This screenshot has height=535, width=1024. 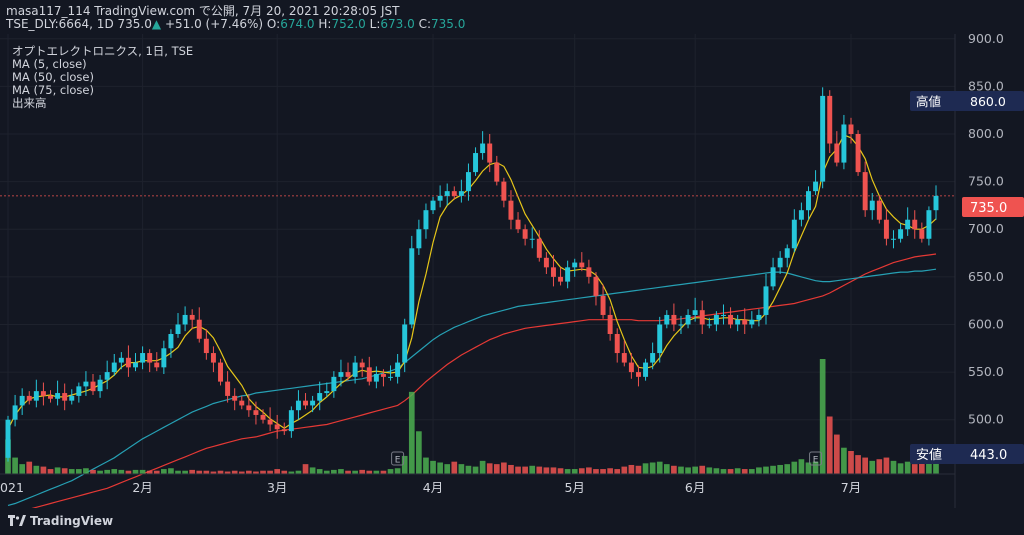 I want to click on low-badge-label: 安値, so click(x=929, y=455).